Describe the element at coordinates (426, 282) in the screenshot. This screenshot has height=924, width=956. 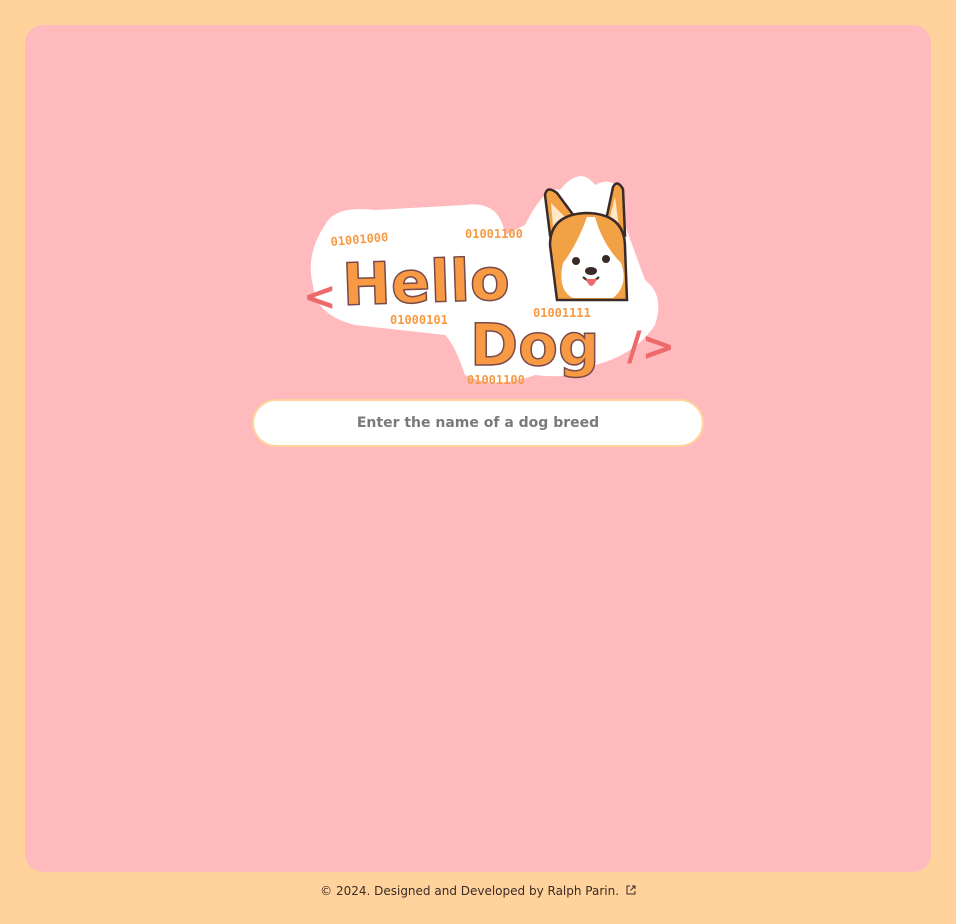
I see `logo-word-hello: Hello` at that location.